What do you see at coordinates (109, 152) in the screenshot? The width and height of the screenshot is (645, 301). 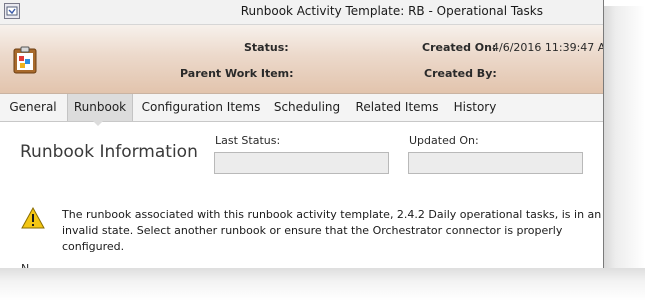 I see `runbook-information-heading: Runbook Information` at bounding box center [109, 152].